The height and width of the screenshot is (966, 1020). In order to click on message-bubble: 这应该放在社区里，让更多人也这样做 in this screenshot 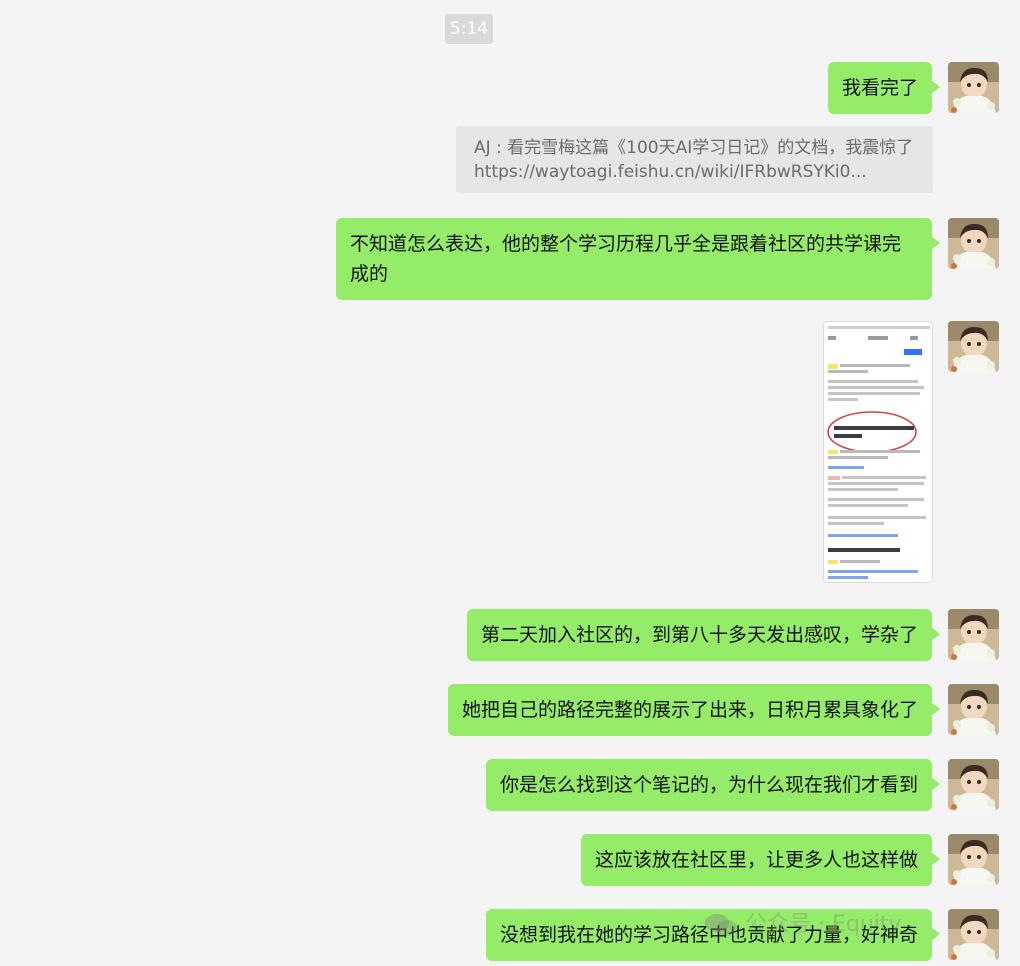, I will do `click(760, 860)`.